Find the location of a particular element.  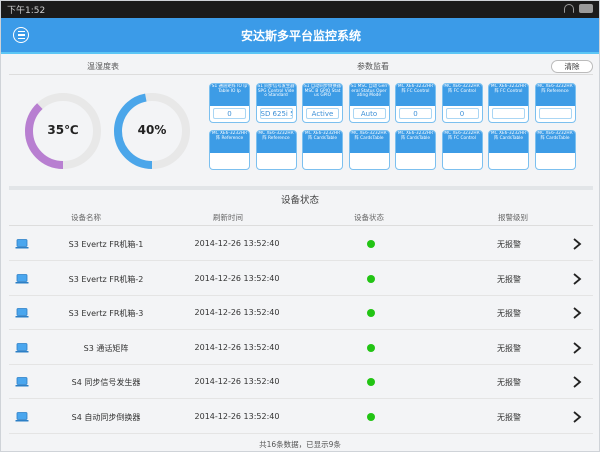

app-title: 安达斯多平台监控系统 is located at coordinates (300, 36).